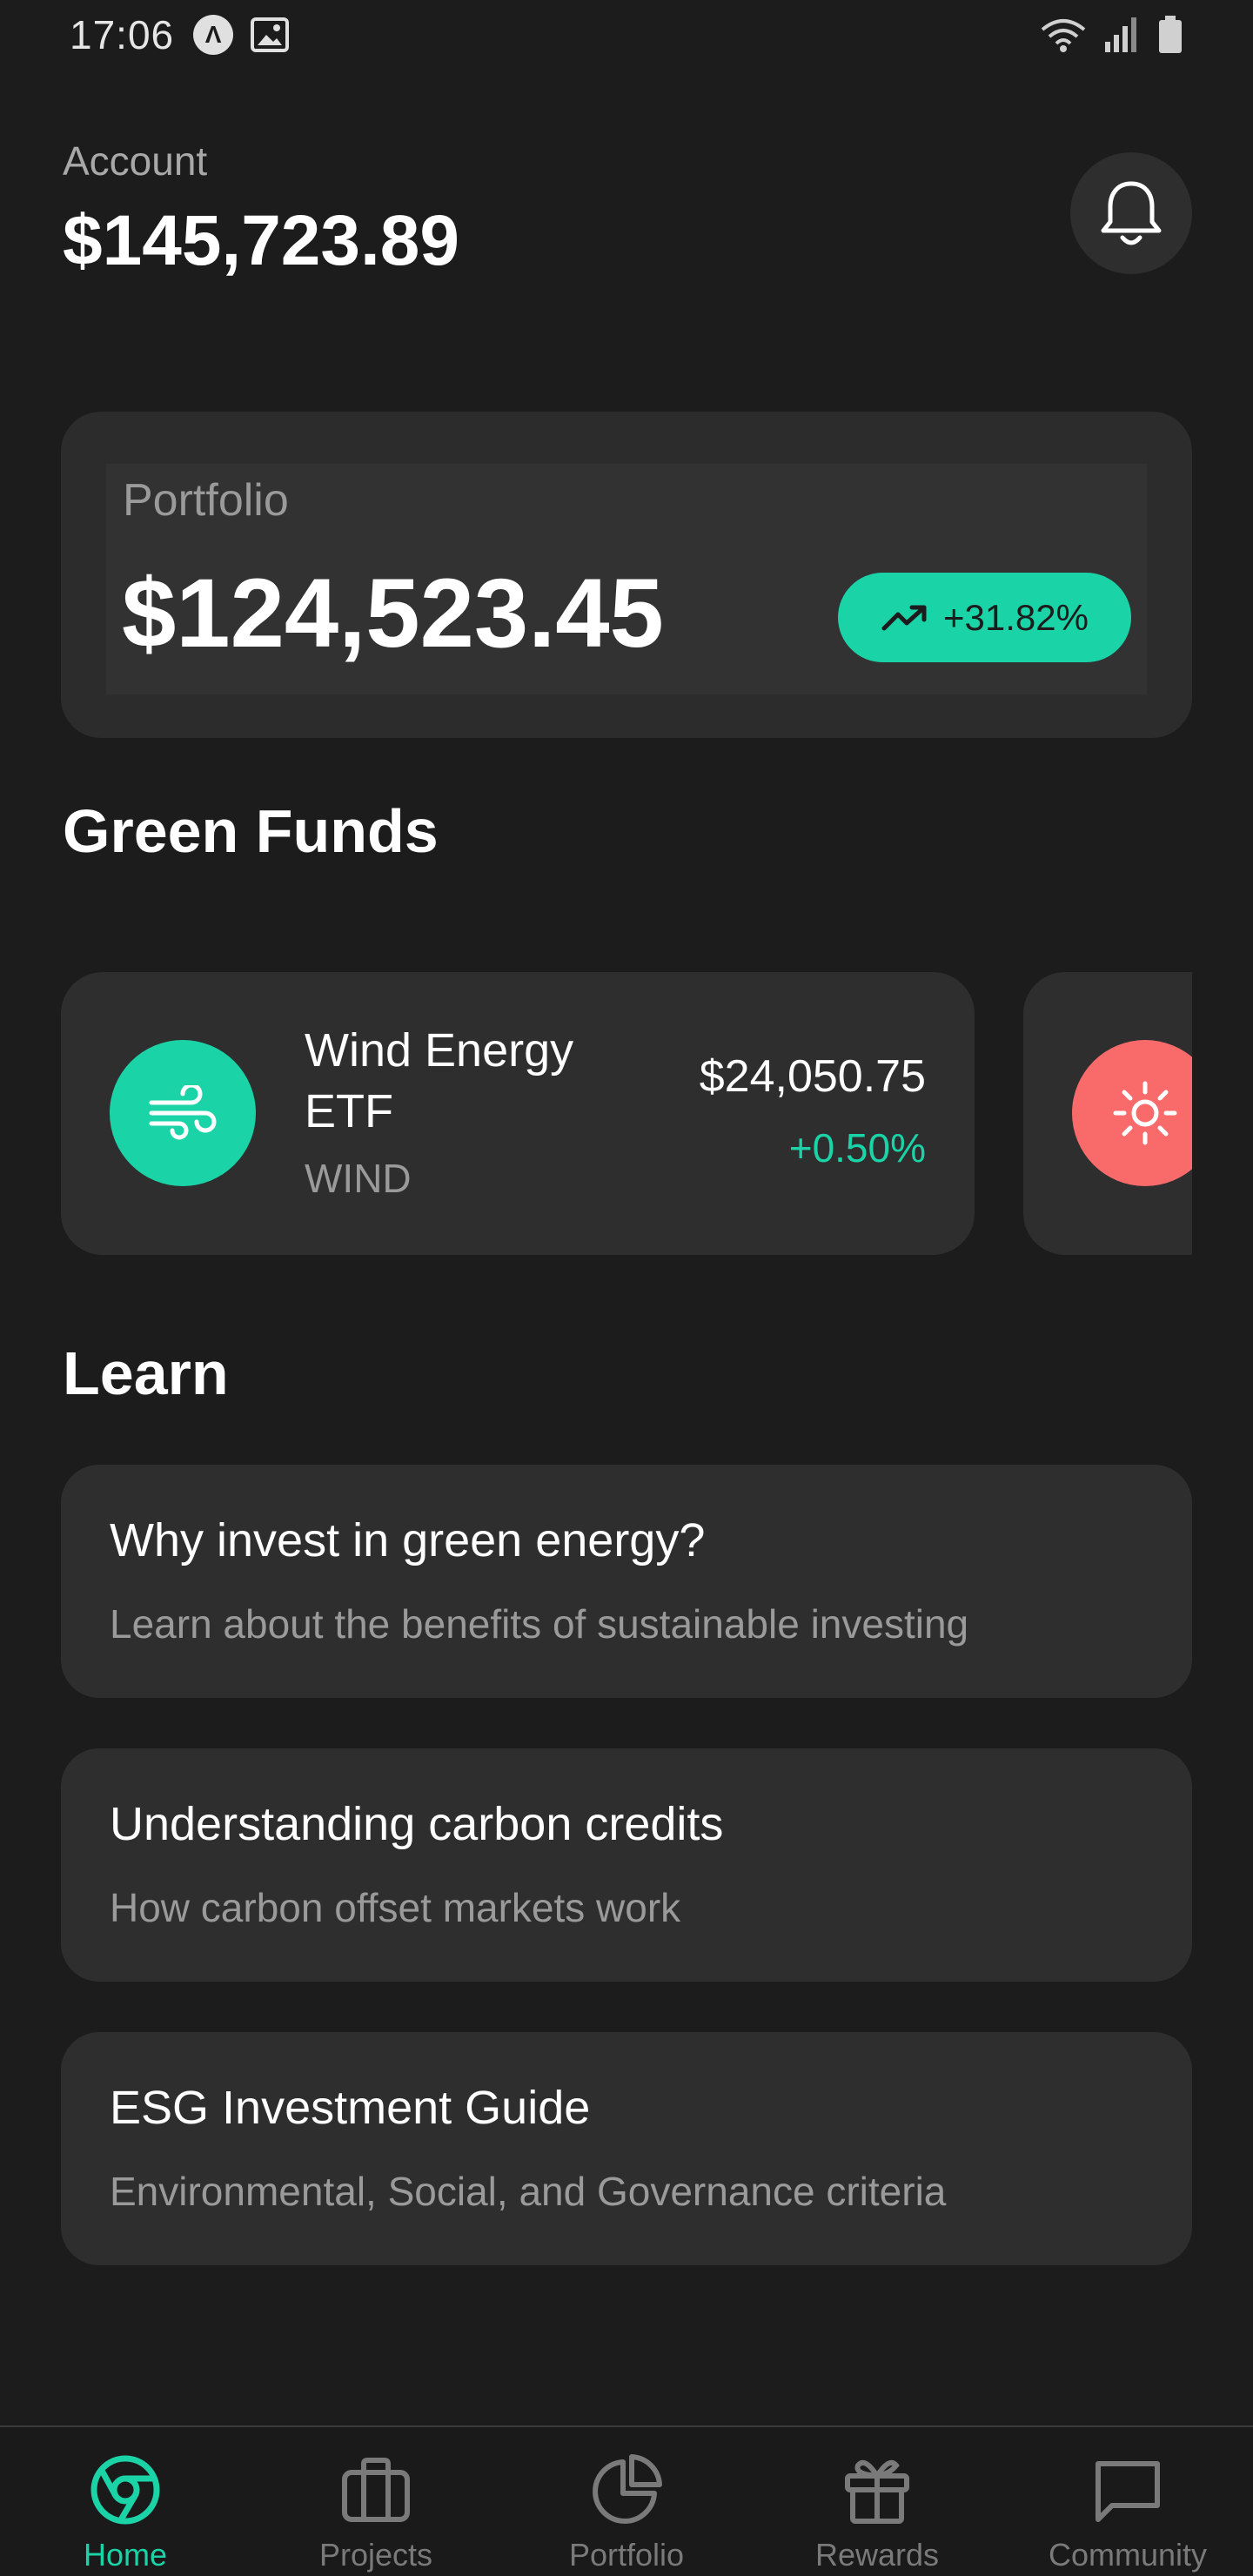 The width and height of the screenshot is (1253, 2576). Describe the element at coordinates (251, 831) in the screenshot. I see `green-funds-title: Green Funds` at that location.